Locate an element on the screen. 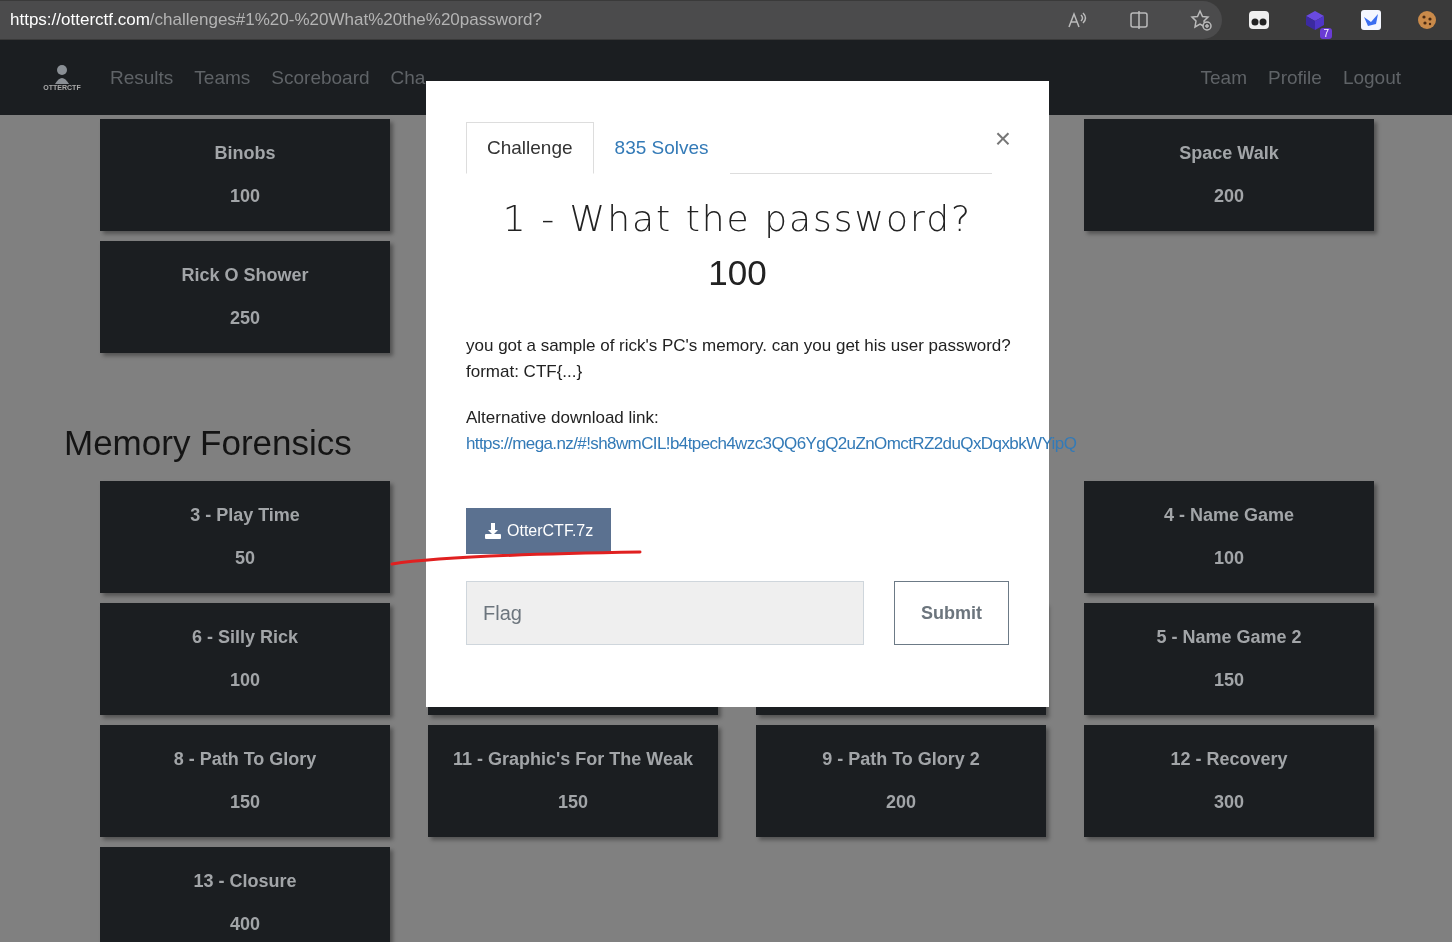 This screenshot has width=1452, height=942. submit-button: Submit is located at coordinates (951, 613).